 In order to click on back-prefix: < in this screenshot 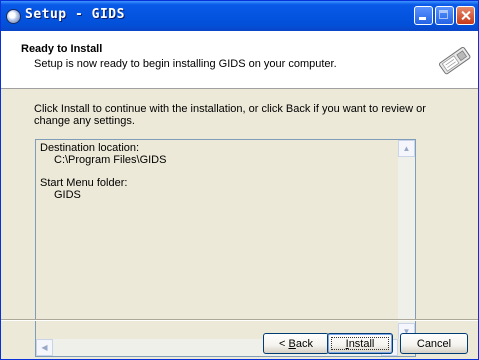, I will do `click(284, 343)`.